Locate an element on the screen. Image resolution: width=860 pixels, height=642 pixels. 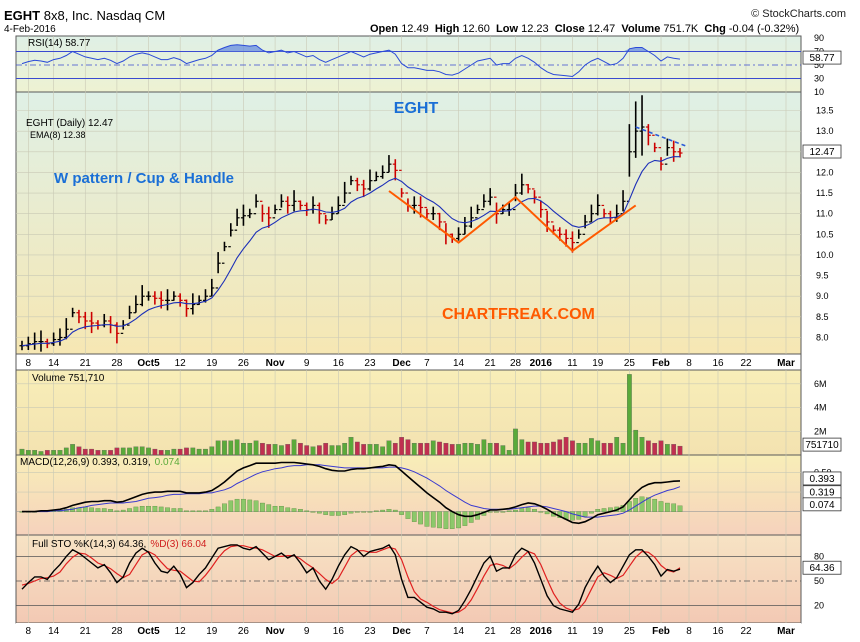
x-tick-label-6-1: 19 is located at coordinates (212, 631).